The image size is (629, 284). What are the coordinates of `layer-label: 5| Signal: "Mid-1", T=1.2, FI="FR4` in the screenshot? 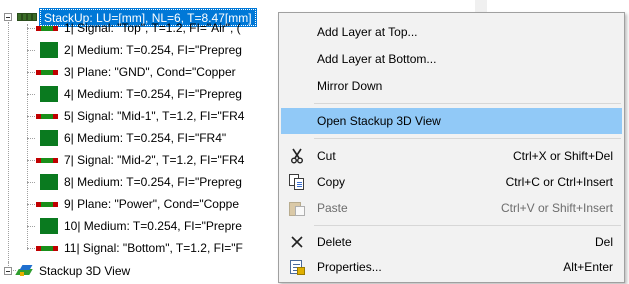 It's located at (154, 116).